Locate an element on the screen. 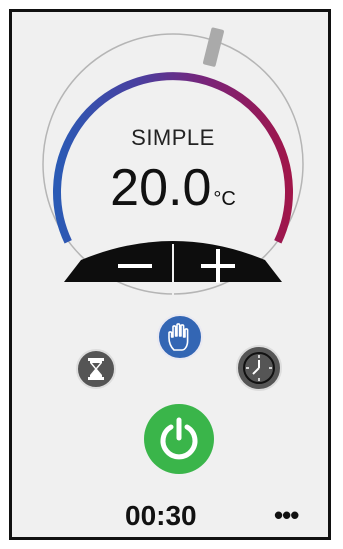 The height and width of the screenshot is (549, 343). hand-icon is located at coordinates (178, 337).